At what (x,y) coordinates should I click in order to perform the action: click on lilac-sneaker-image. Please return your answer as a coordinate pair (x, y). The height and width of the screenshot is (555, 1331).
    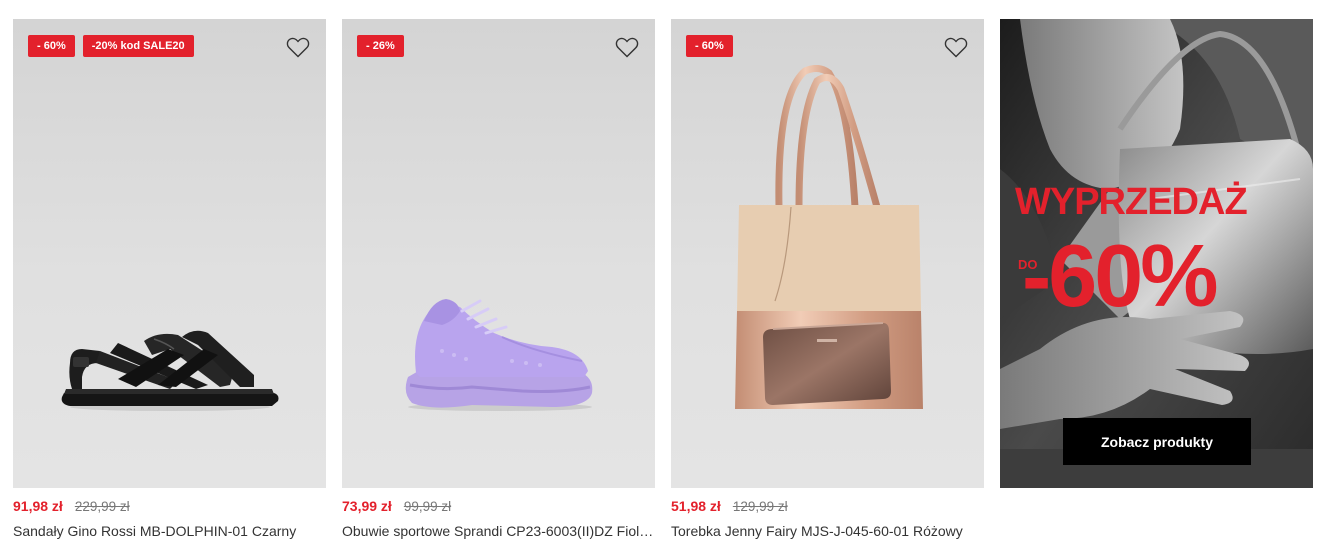
    Looking at the image, I should click on (499, 355).